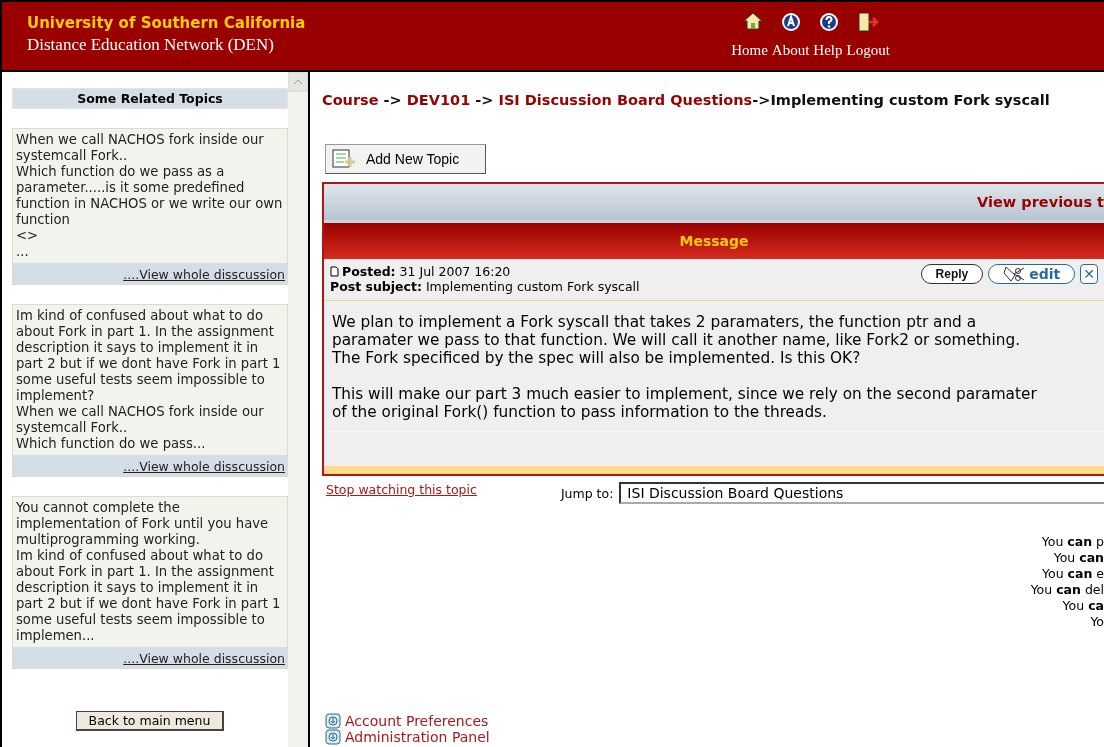  I want to click on footer-link: Administration Panel, so click(417, 737).